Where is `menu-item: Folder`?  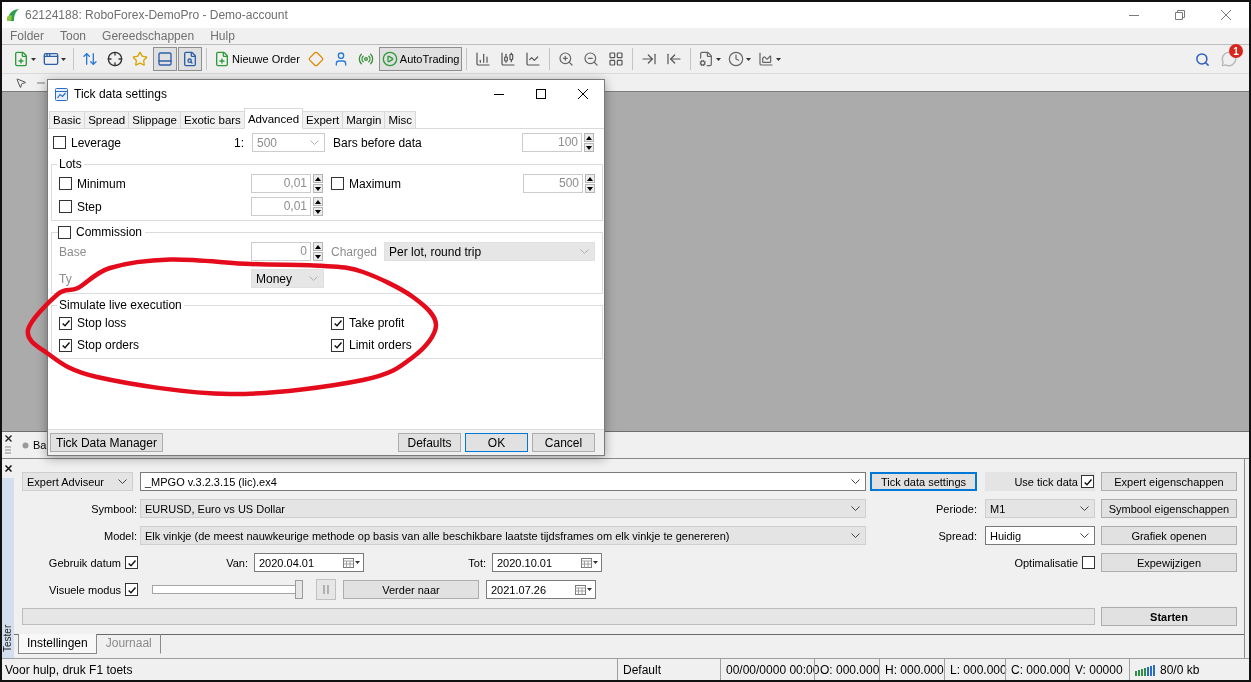 menu-item: Folder is located at coordinates (27, 36).